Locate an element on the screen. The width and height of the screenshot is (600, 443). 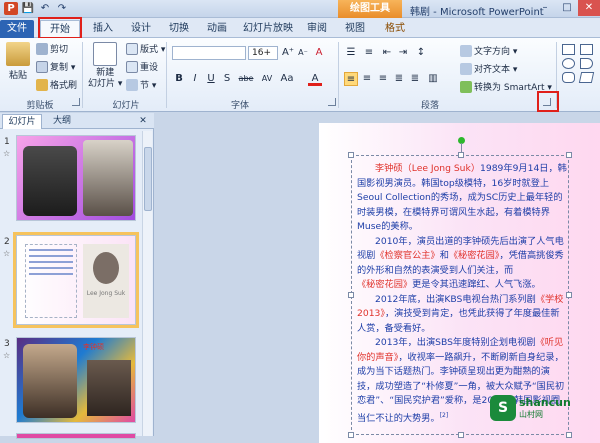
bold-button: B is located at coordinates (179, 79).